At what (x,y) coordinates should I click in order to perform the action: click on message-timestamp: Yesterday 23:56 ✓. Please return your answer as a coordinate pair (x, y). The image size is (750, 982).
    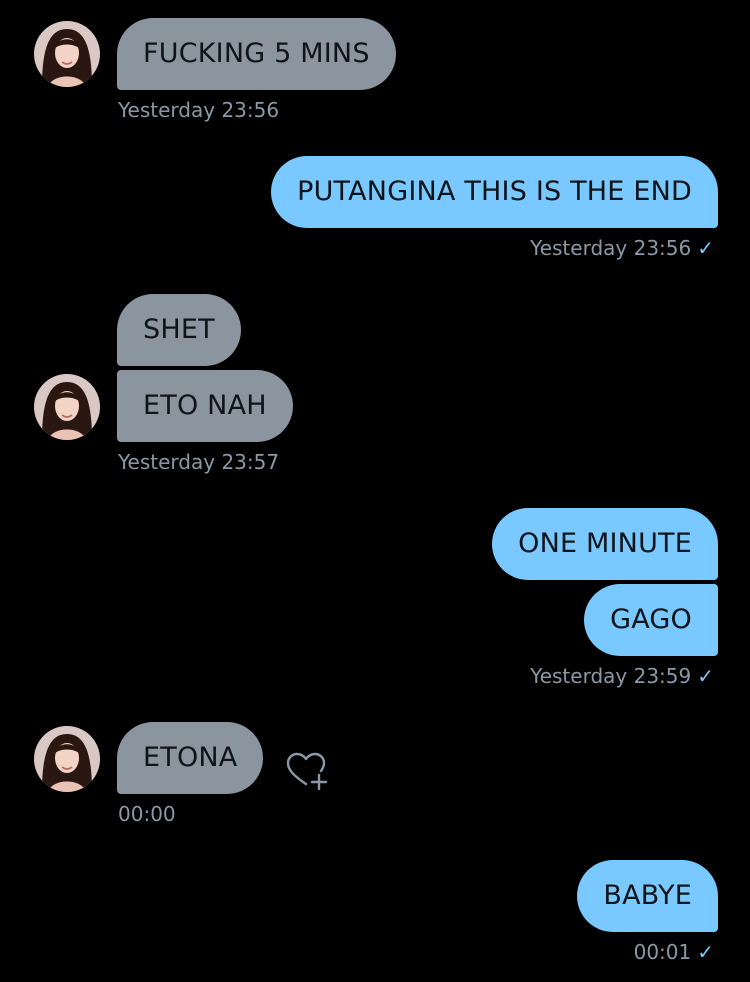
    Looking at the image, I should click on (622, 248).